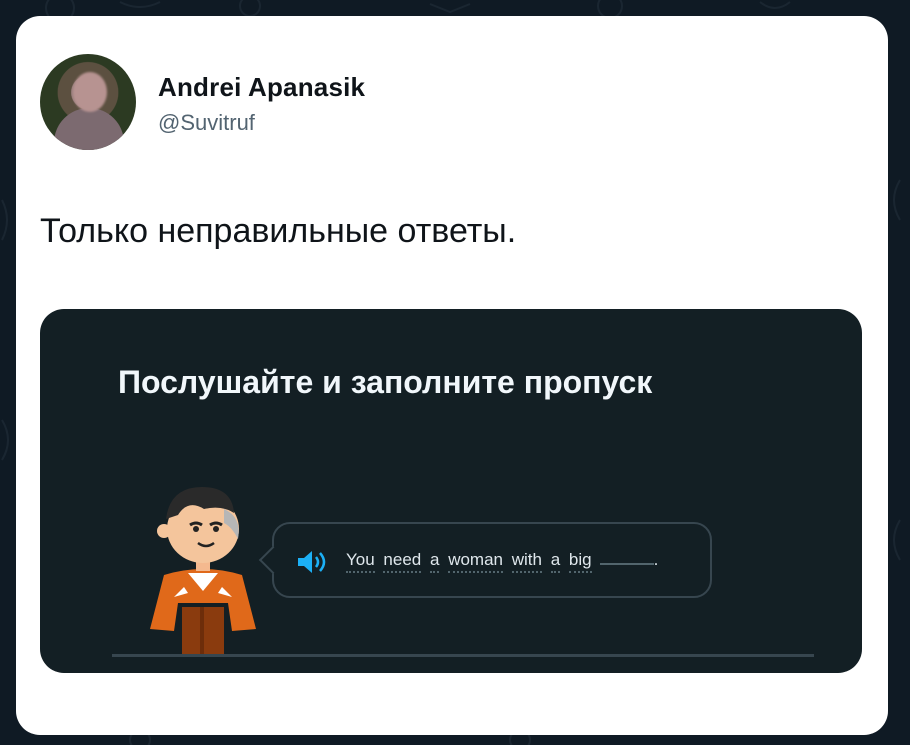 This screenshot has width=910, height=745. Describe the element at coordinates (360, 561) in the screenshot. I see `sentence-word: You` at that location.